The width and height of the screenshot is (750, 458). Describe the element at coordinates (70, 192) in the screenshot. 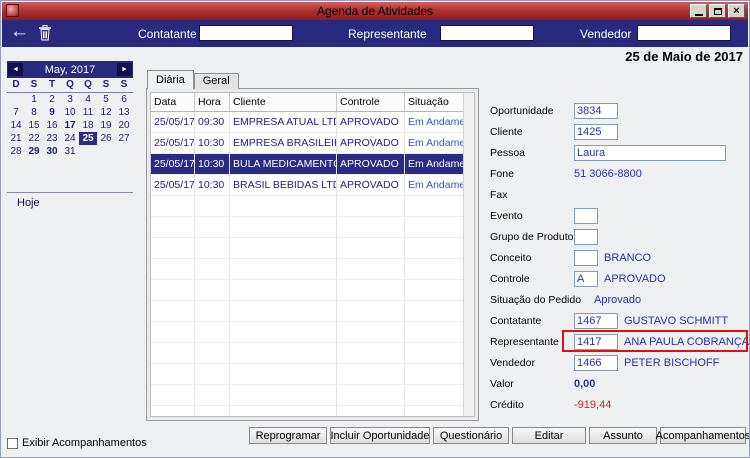

I see `calendar-divider` at that location.